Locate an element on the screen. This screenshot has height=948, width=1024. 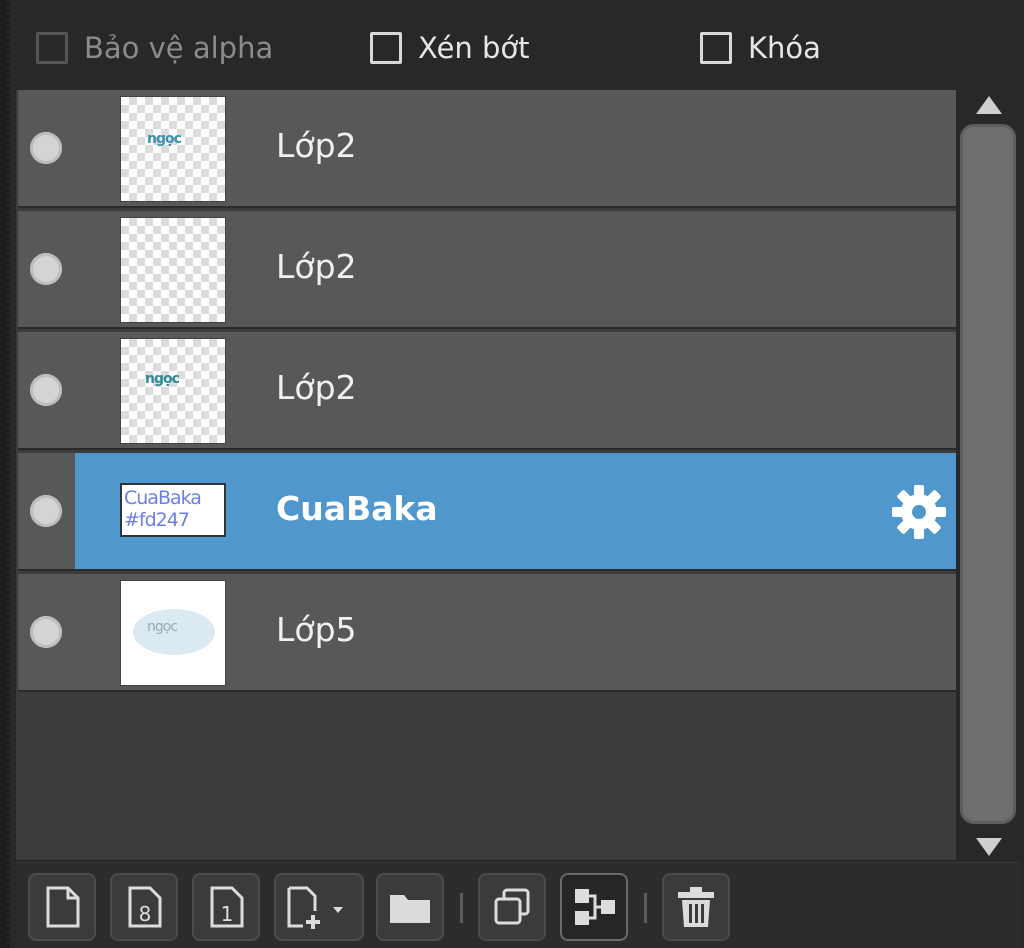
lock-option: Khóa is located at coordinates (760, 48).